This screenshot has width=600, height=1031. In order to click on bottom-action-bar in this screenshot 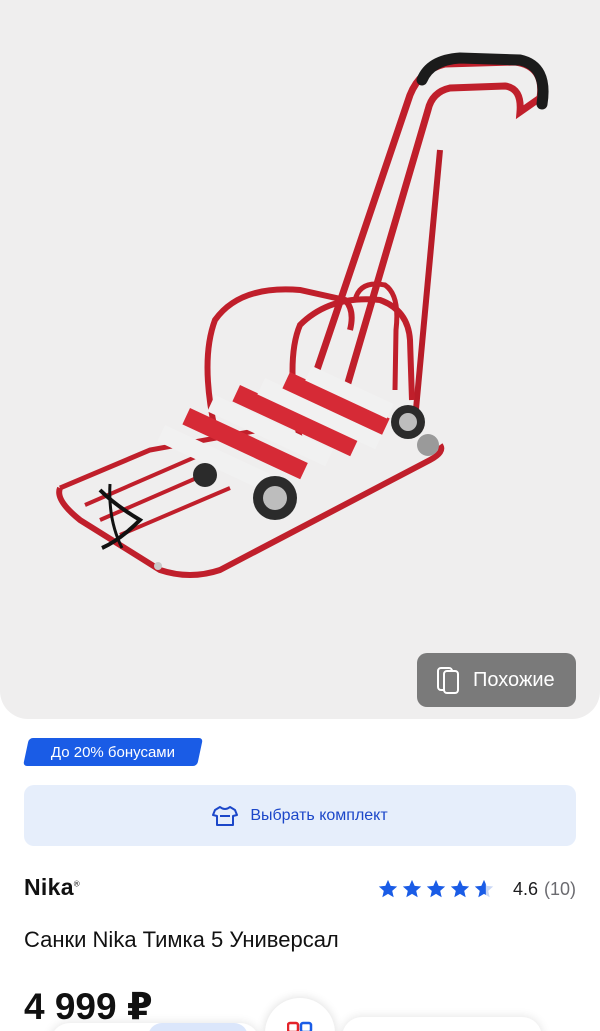, I will do `click(300, 1014)`.